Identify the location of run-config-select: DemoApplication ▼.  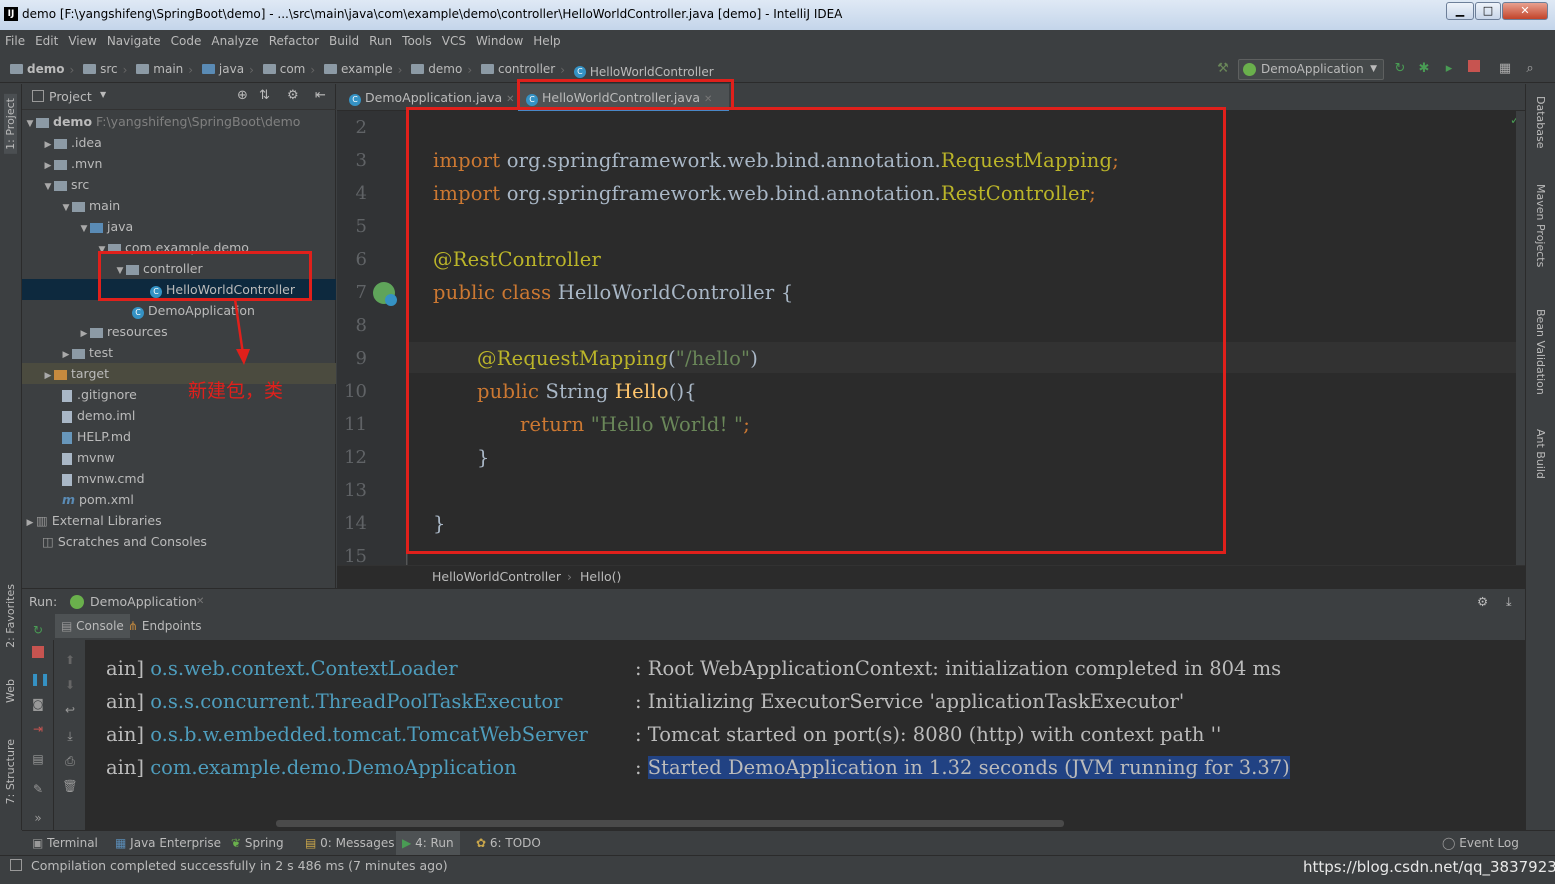
(1311, 69).